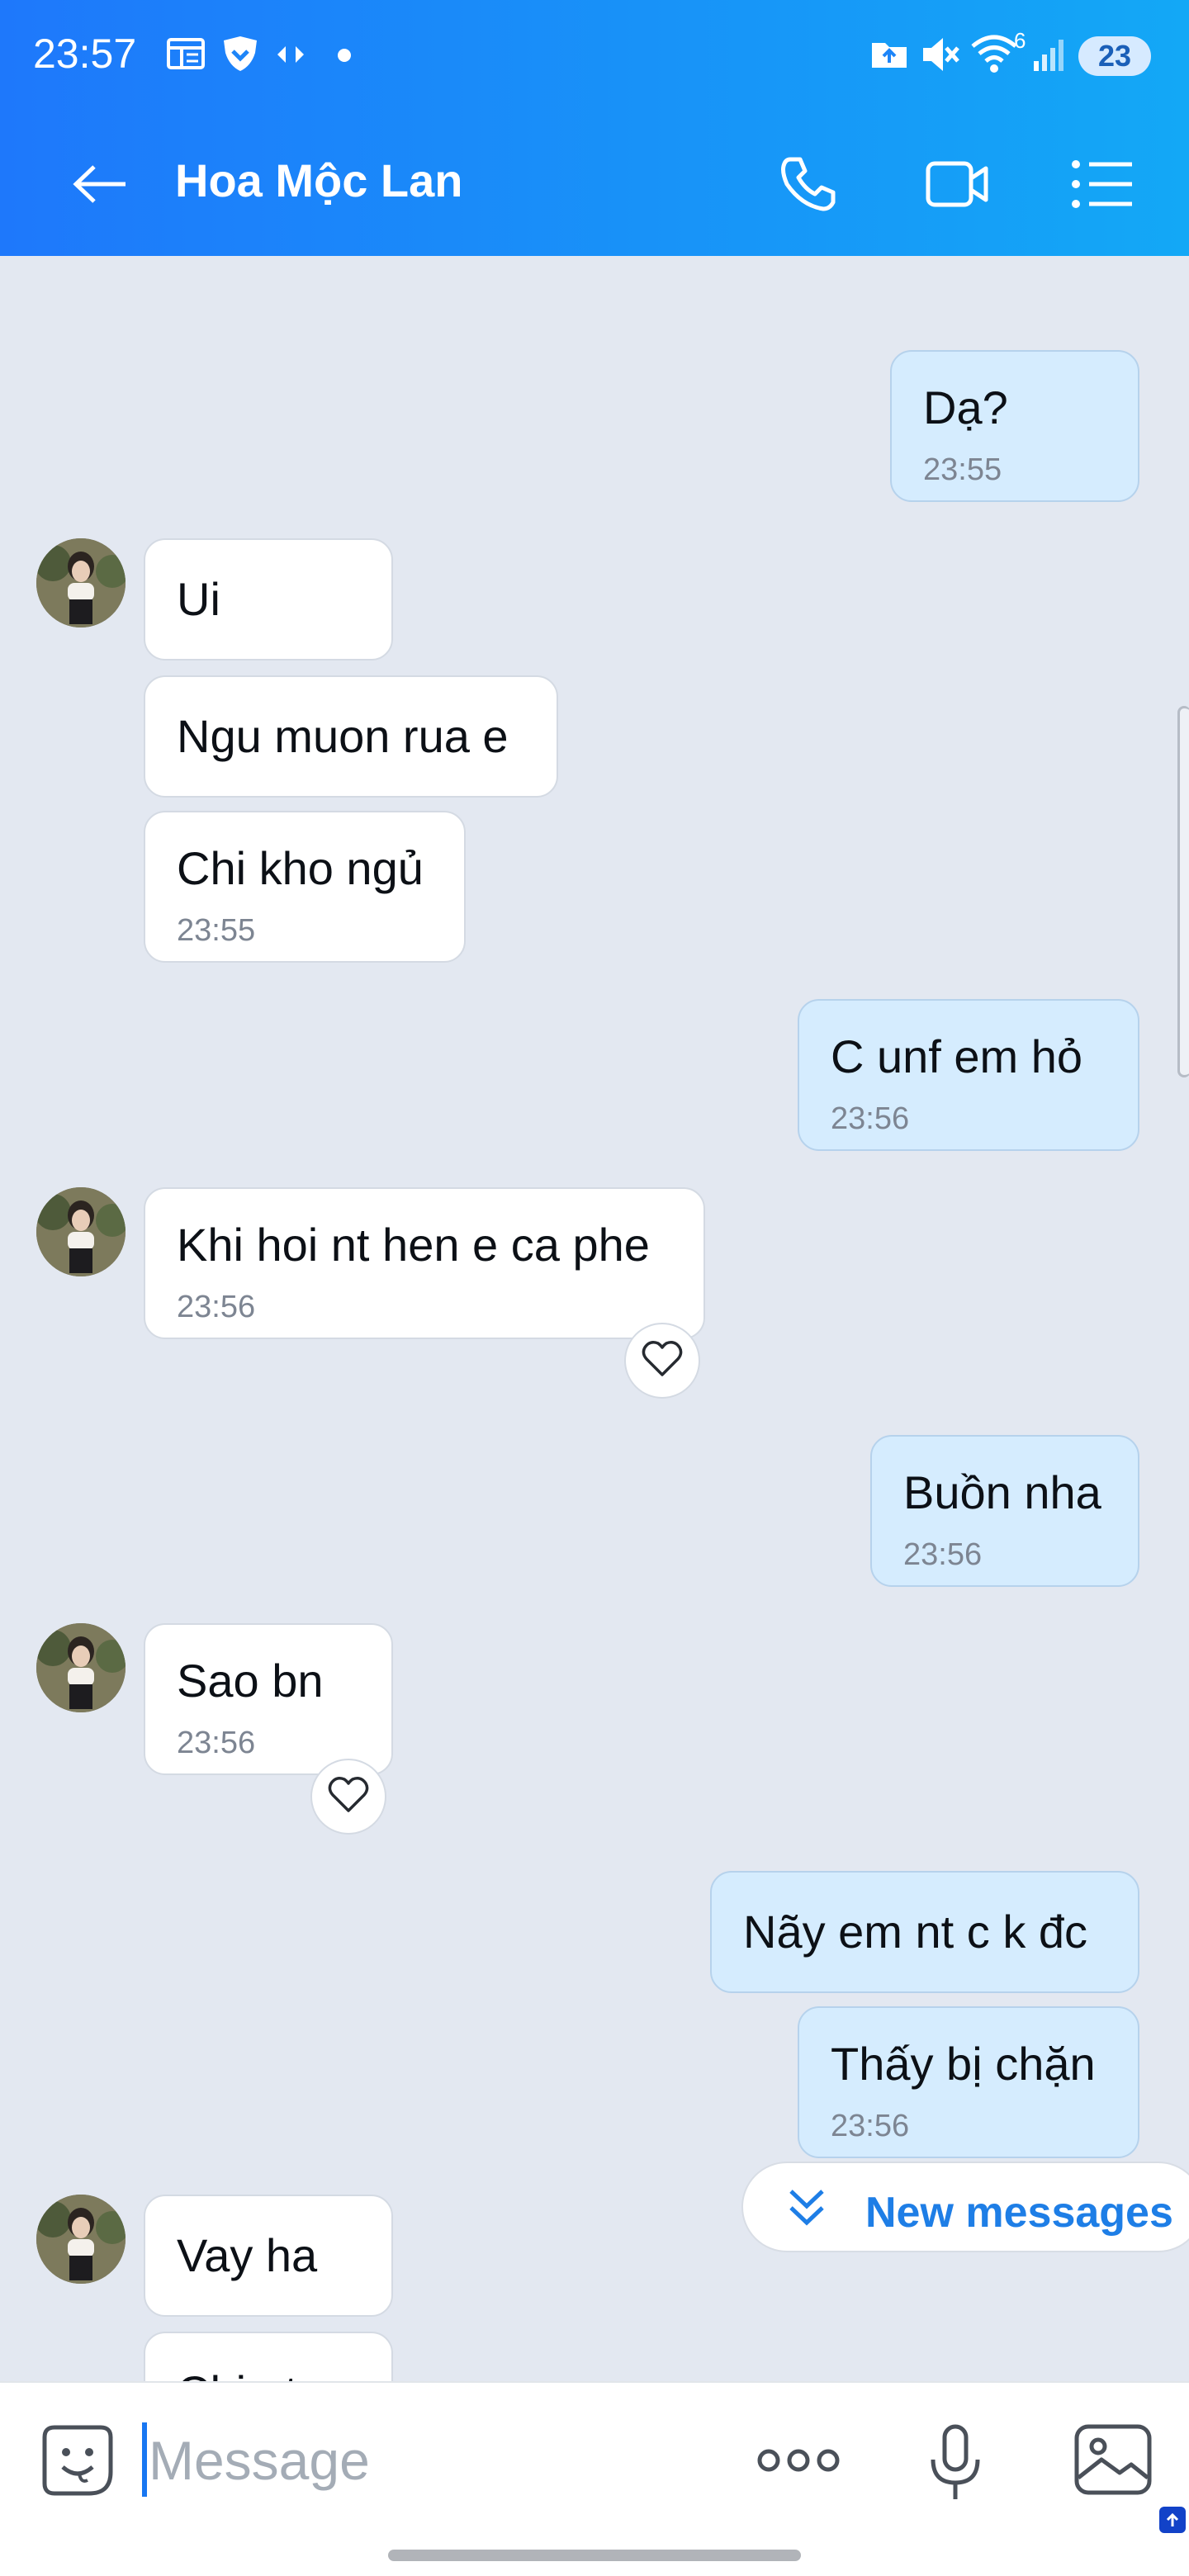  Describe the element at coordinates (1002, 1492) in the screenshot. I see `message-text: Buồn nha` at that location.